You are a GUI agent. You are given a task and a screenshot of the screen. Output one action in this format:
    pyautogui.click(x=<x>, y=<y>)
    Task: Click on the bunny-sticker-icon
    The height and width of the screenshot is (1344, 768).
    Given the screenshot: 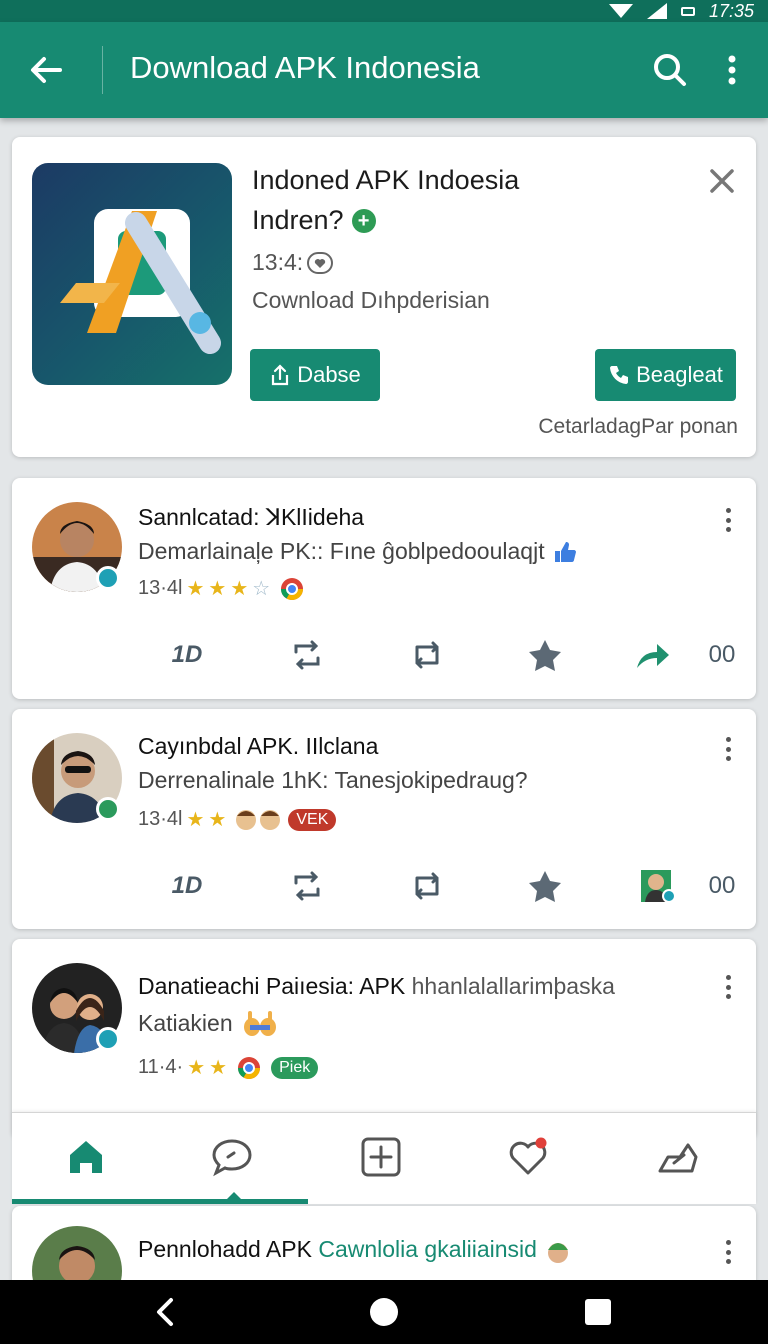 What is the action you would take?
    pyautogui.click(x=259, y=1023)
    